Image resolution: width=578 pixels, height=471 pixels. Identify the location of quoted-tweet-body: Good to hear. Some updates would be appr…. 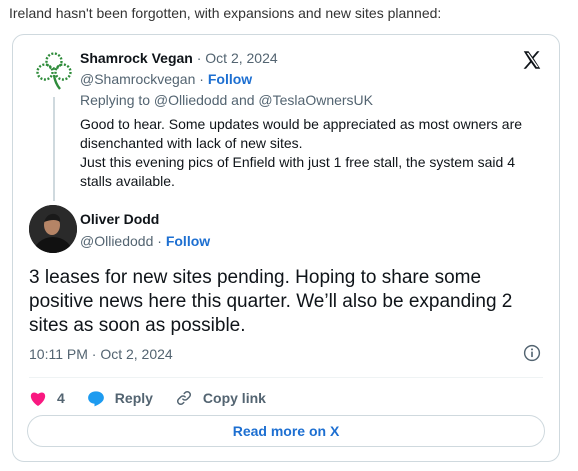
(315, 153).